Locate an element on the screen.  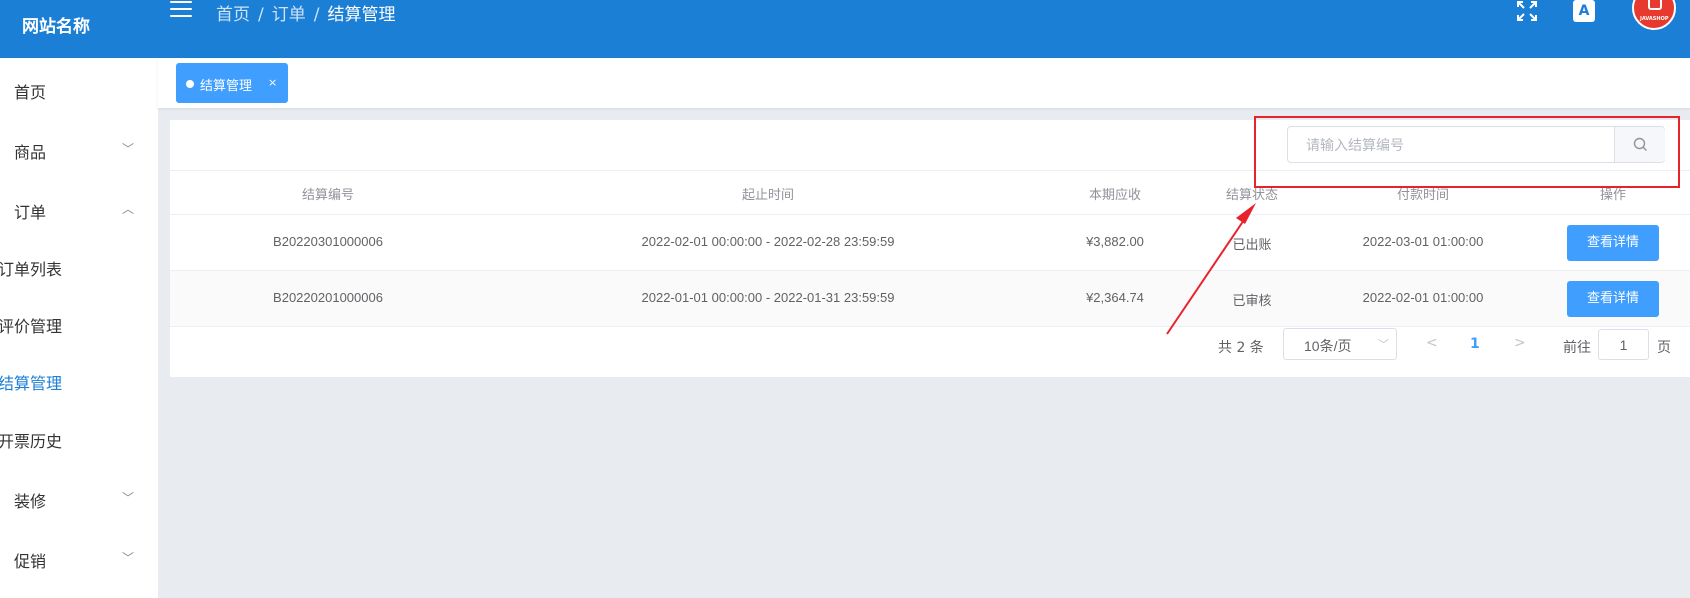
chevron-up-icon: ︿ is located at coordinates (128, 209).